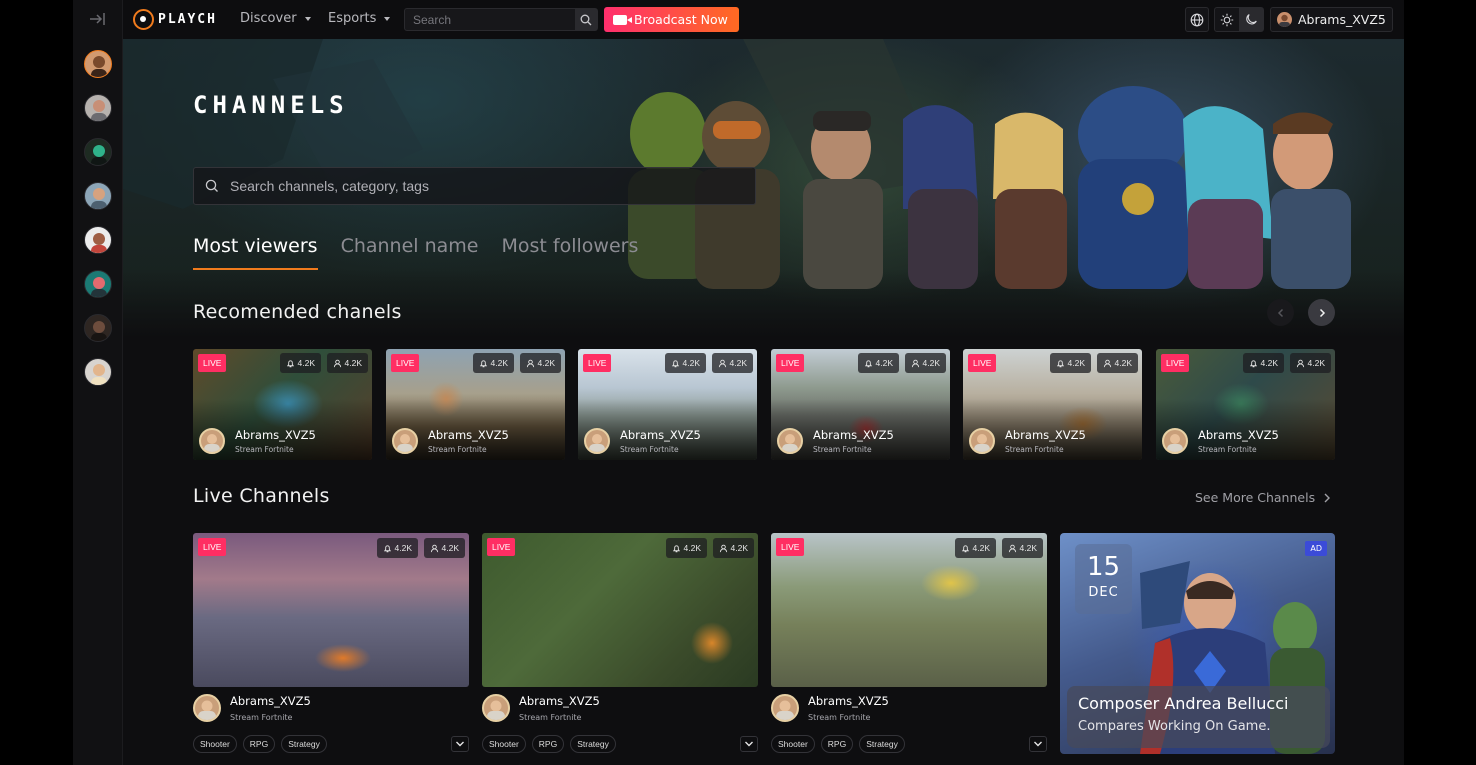 The image size is (1476, 765). Describe the element at coordinates (1255, 497) in the screenshot. I see `see-more-label: See More Channels` at that location.